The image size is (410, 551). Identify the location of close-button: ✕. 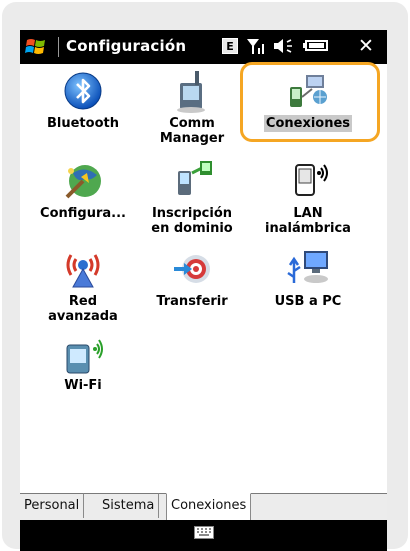
(366, 46).